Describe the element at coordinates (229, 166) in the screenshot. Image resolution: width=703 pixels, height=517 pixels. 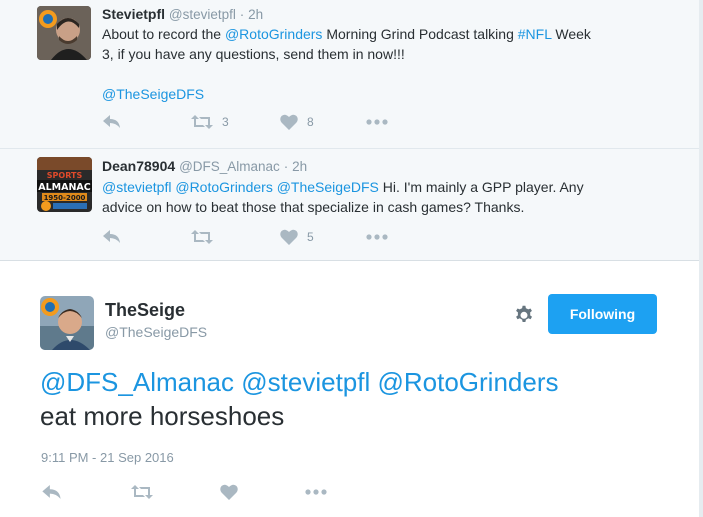
I see `author-handle: @DFS_Almanac` at that location.